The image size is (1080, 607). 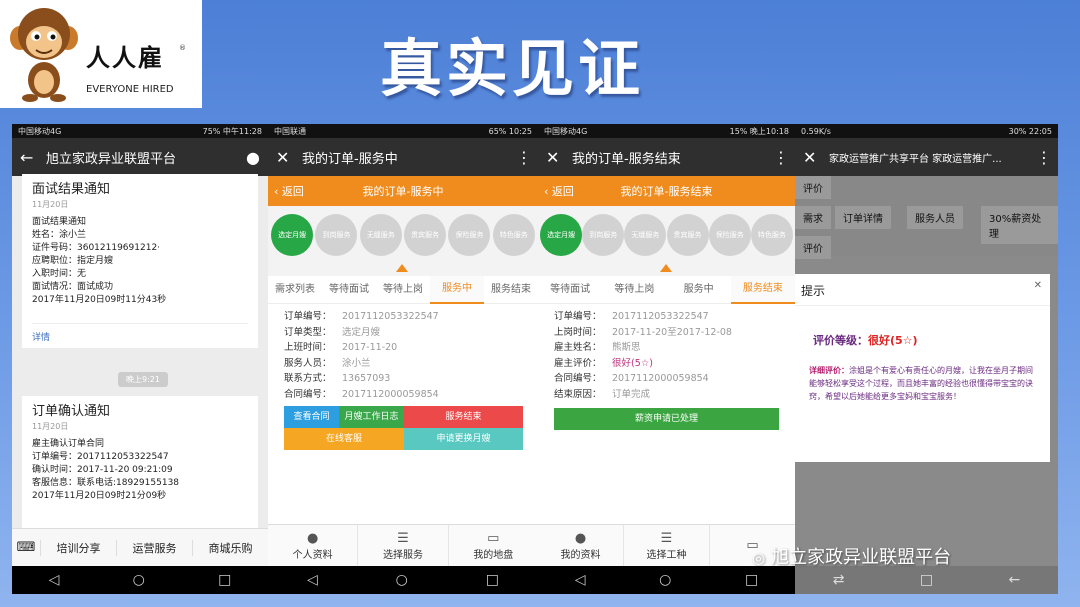 I want to click on dimmed-tab-grid: 评价 需求 订单详情 服务人员 30%薪资处理 评价, so click(x=926, y=217).